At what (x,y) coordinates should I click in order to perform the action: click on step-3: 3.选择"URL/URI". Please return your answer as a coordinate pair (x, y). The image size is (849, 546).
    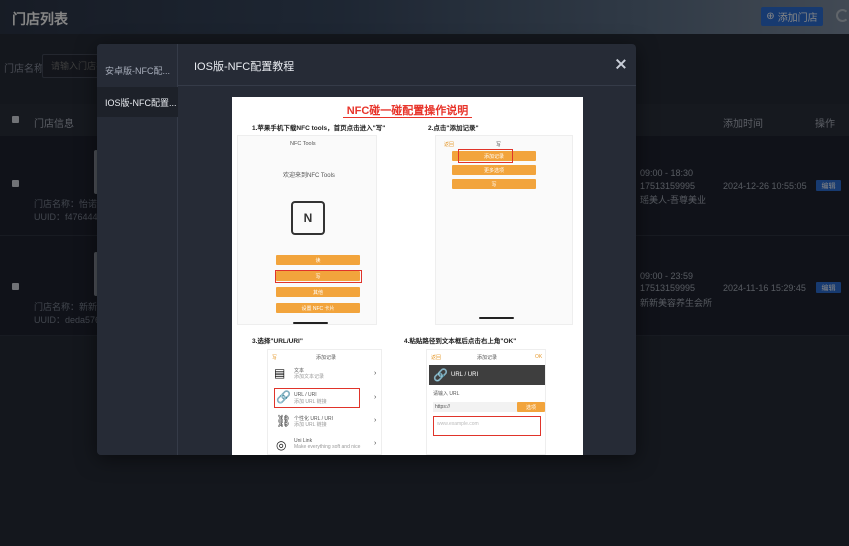
    Looking at the image, I should click on (277, 341).